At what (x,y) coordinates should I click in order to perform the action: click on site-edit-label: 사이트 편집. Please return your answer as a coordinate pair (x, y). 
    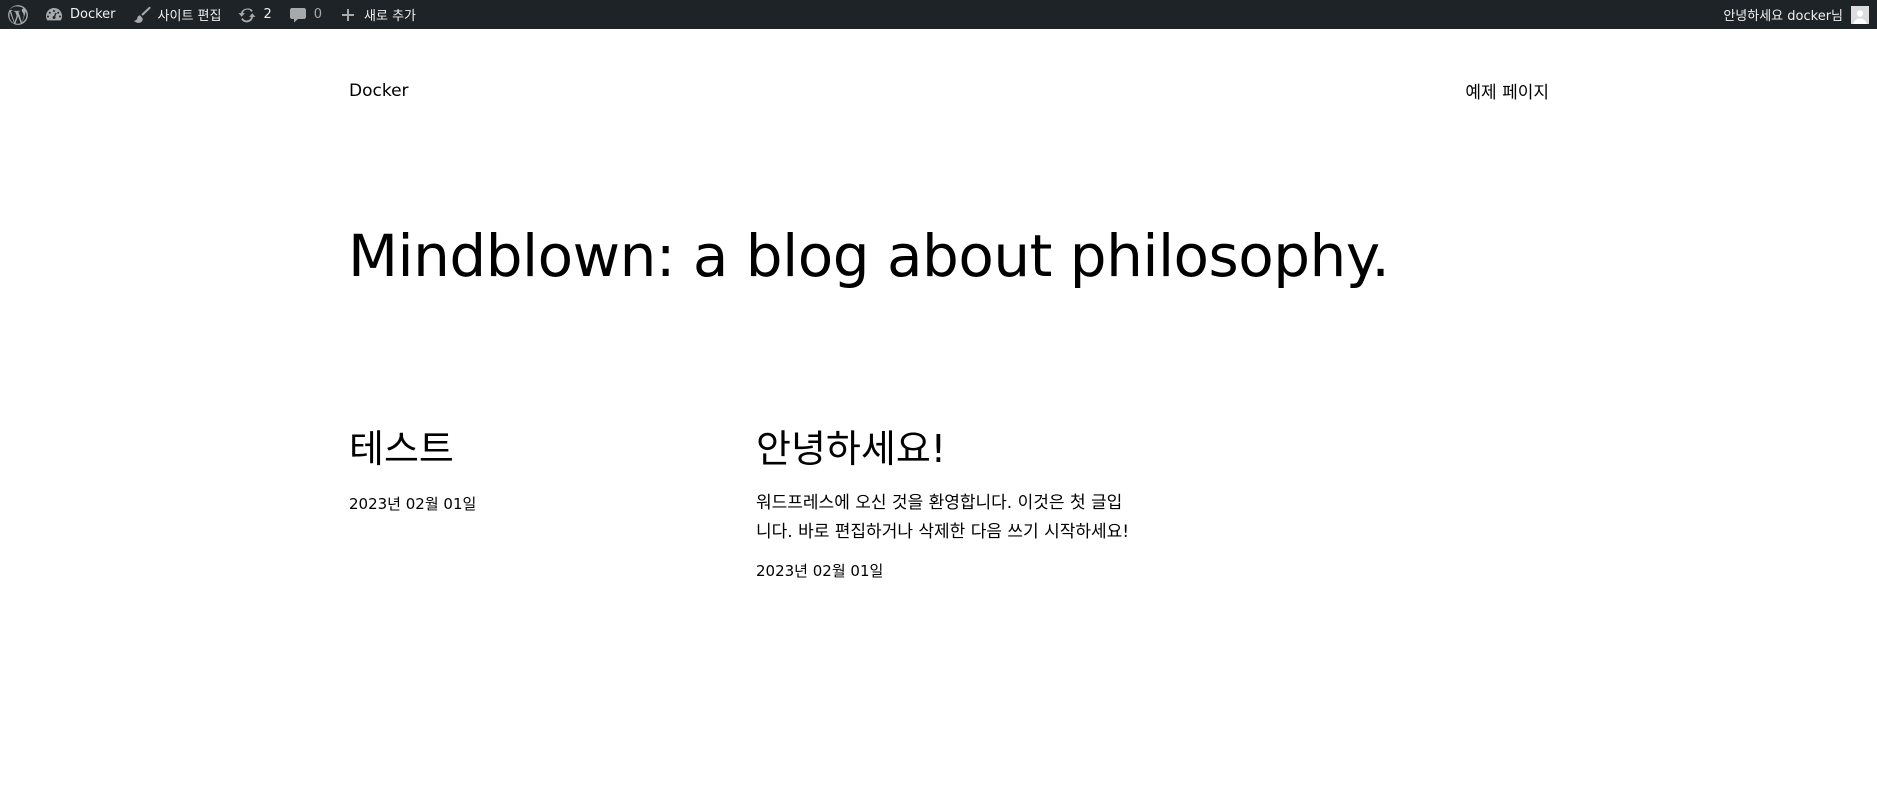
    Looking at the image, I should click on (189, 16).